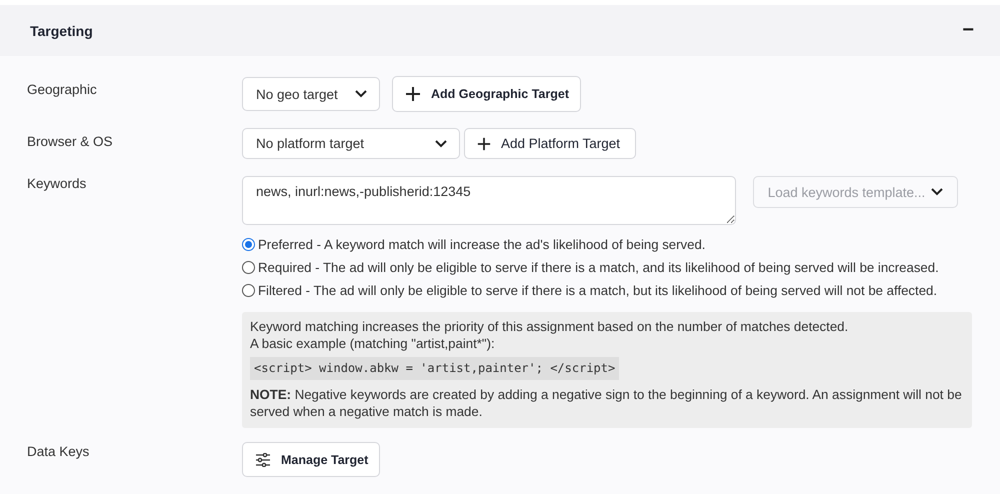  Describe the element at coordinates (489, 200) in the screenshot. I see `keywords-field: news, inurl:news,-publisherid:12345` at that location.